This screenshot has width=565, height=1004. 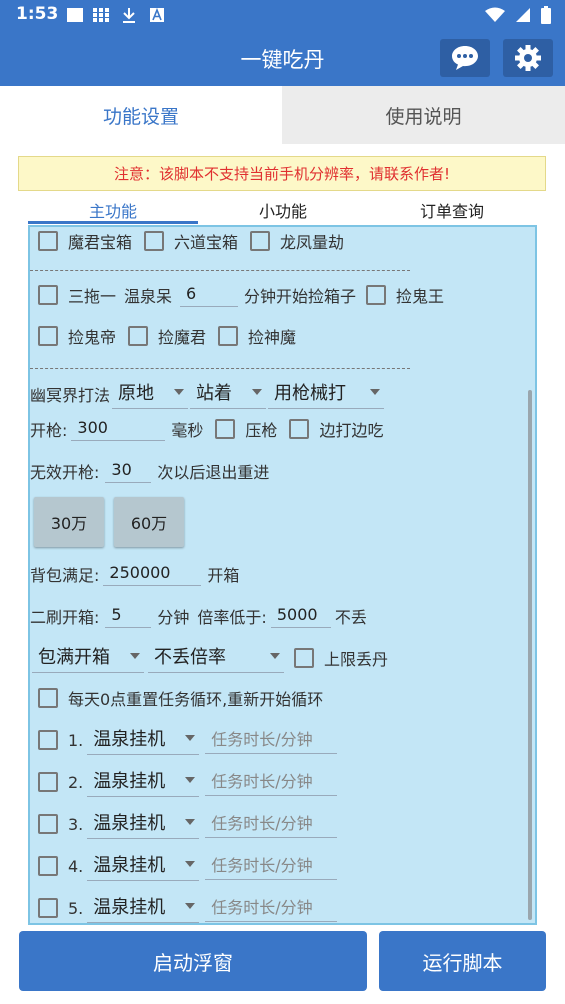 What do you see at coordinates (77, 295) in the screenshot?
I see `checkbox-three-drag-one: 三拖一` at bounding box center [77, 295].